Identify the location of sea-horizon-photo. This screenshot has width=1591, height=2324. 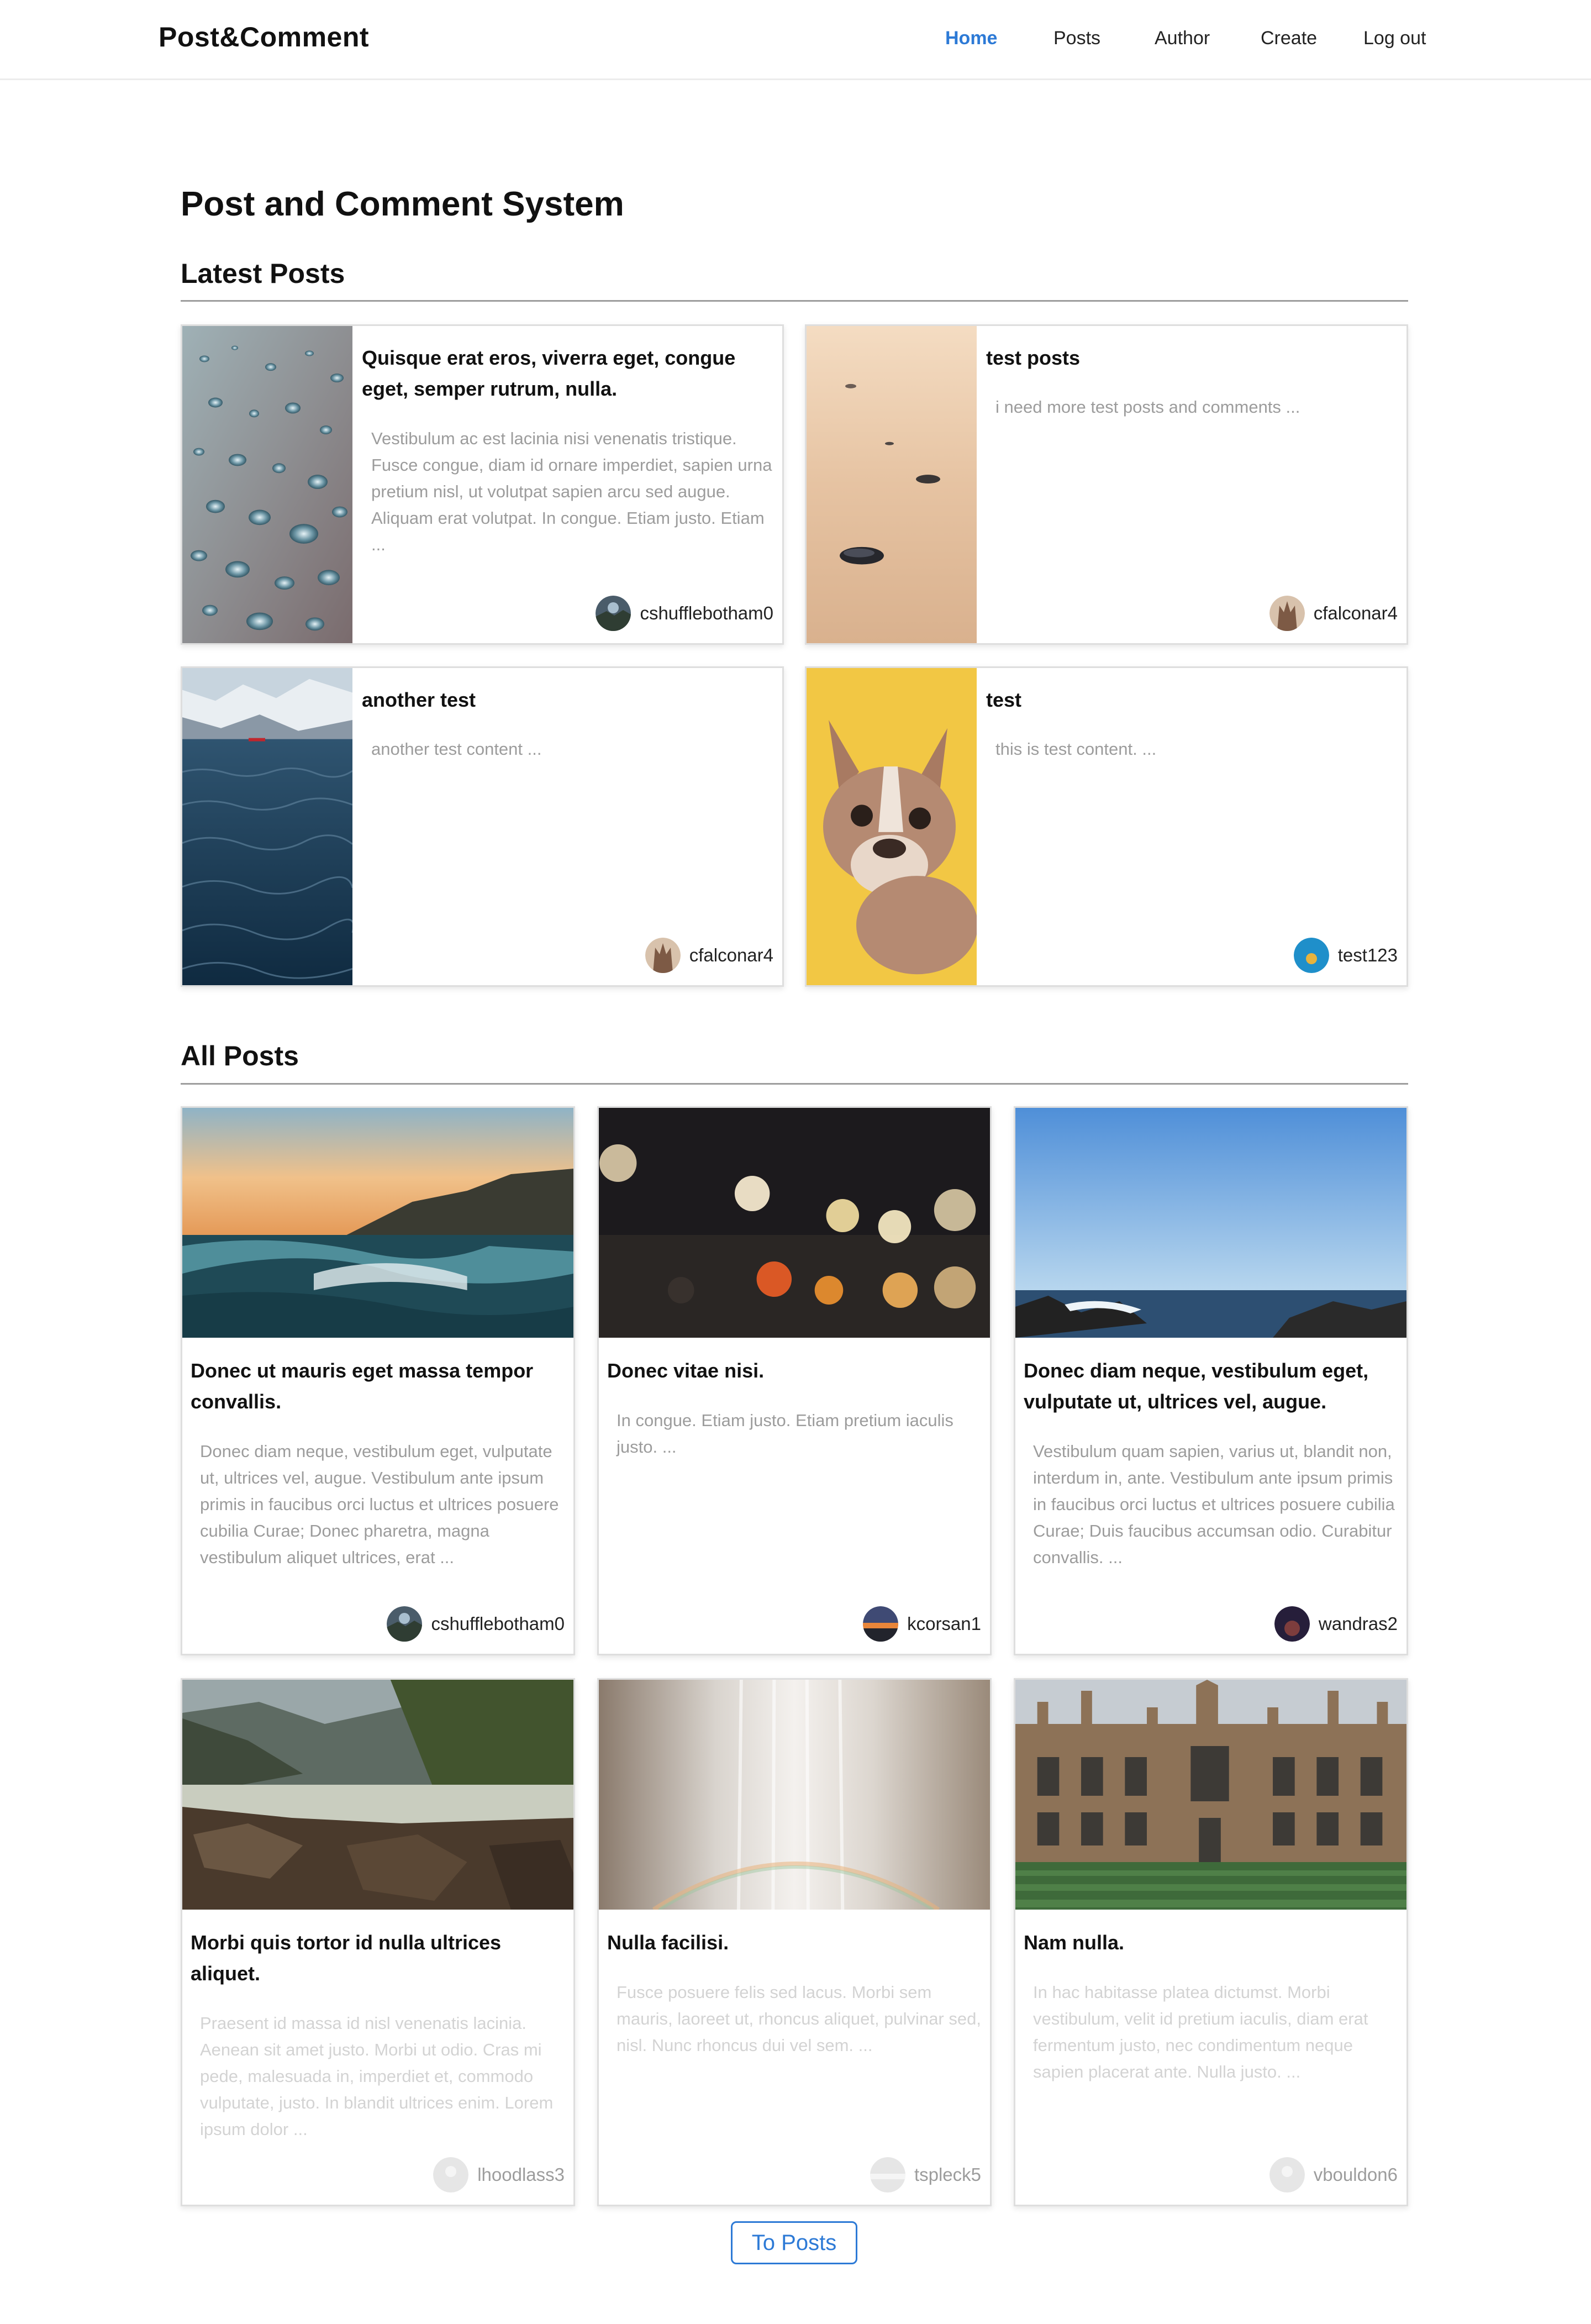
(1210, 1223).